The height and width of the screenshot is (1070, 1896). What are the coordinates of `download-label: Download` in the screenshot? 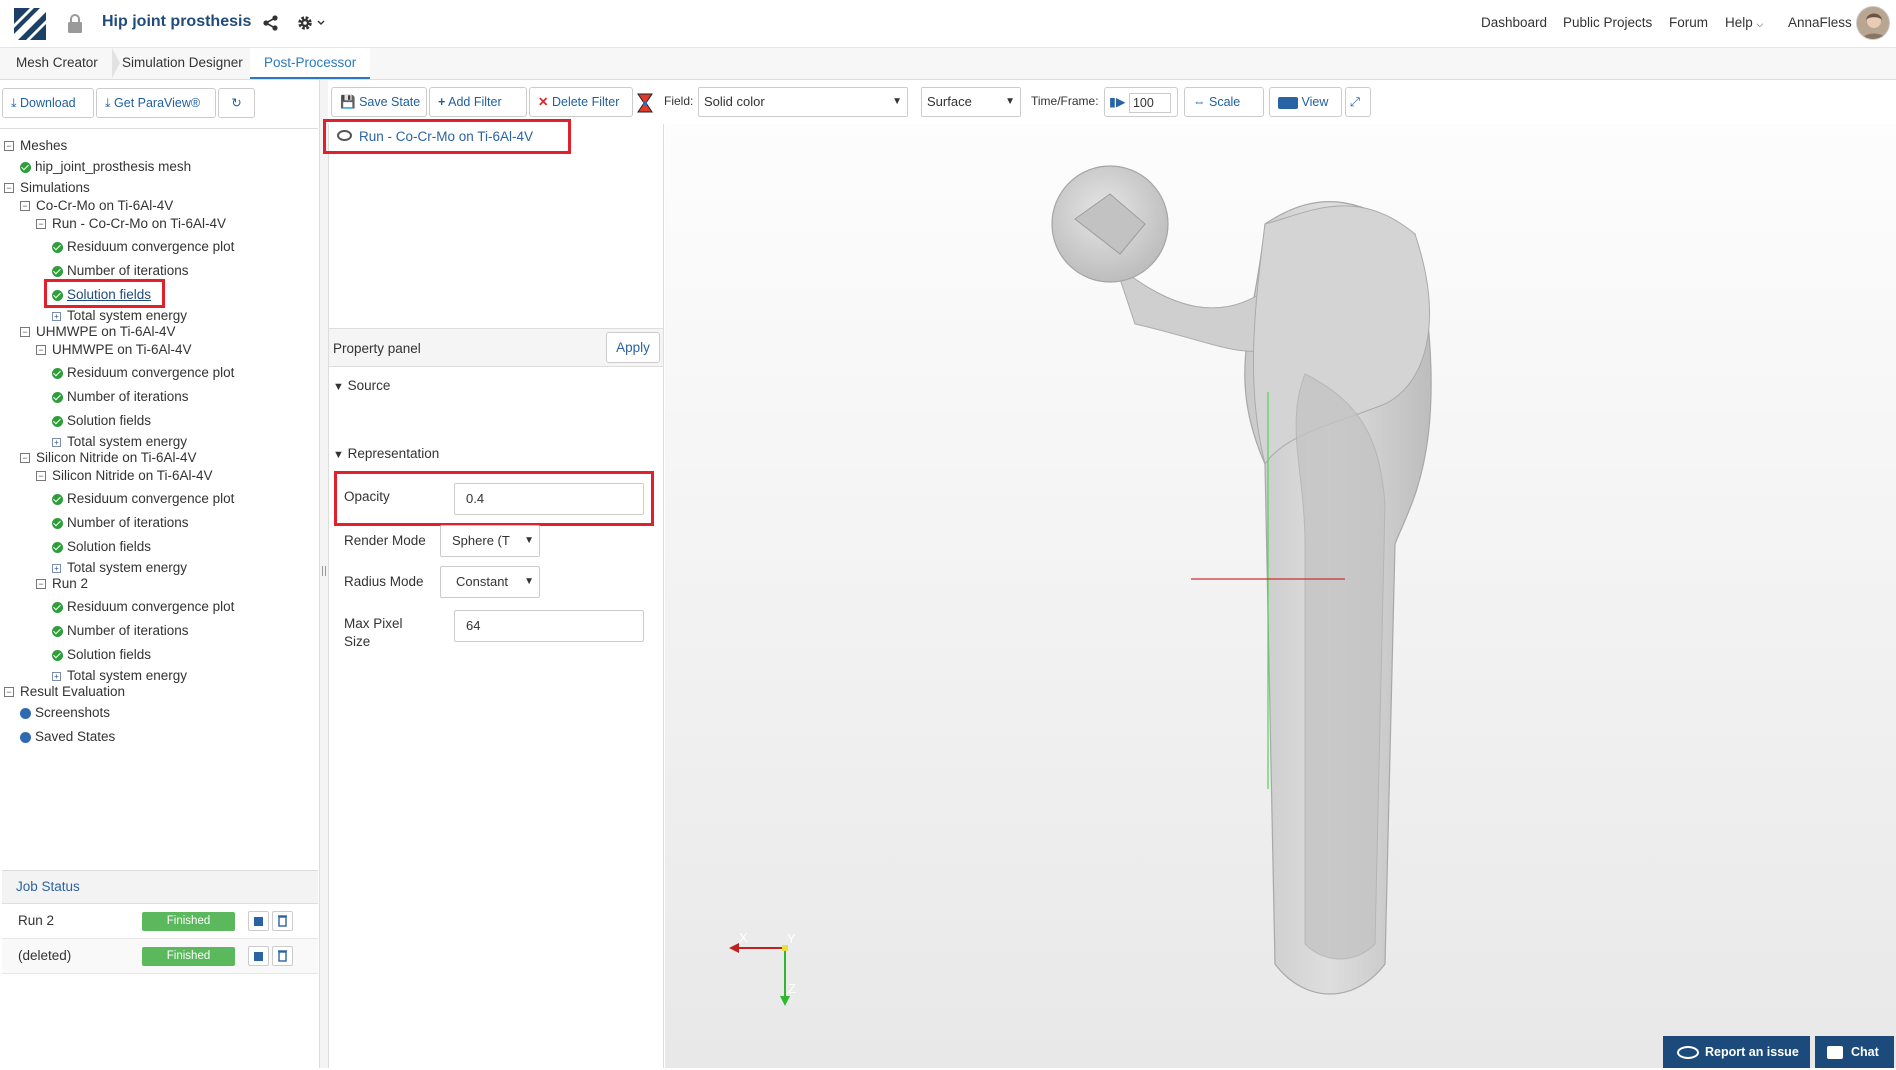 It's located at (48, 103).